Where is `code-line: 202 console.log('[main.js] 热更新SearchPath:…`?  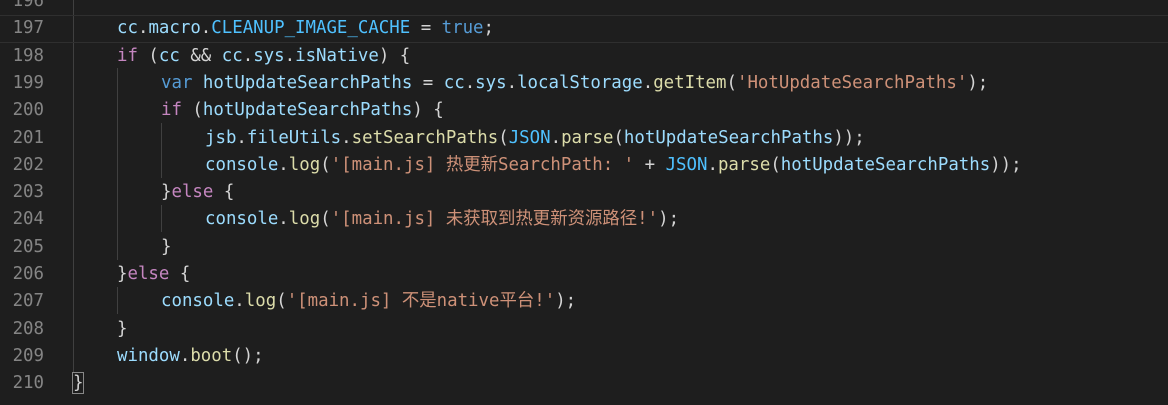 code-line: 202 console.log('[main.js] 热更新SearchPath:… is located at coordinates (584, 165).